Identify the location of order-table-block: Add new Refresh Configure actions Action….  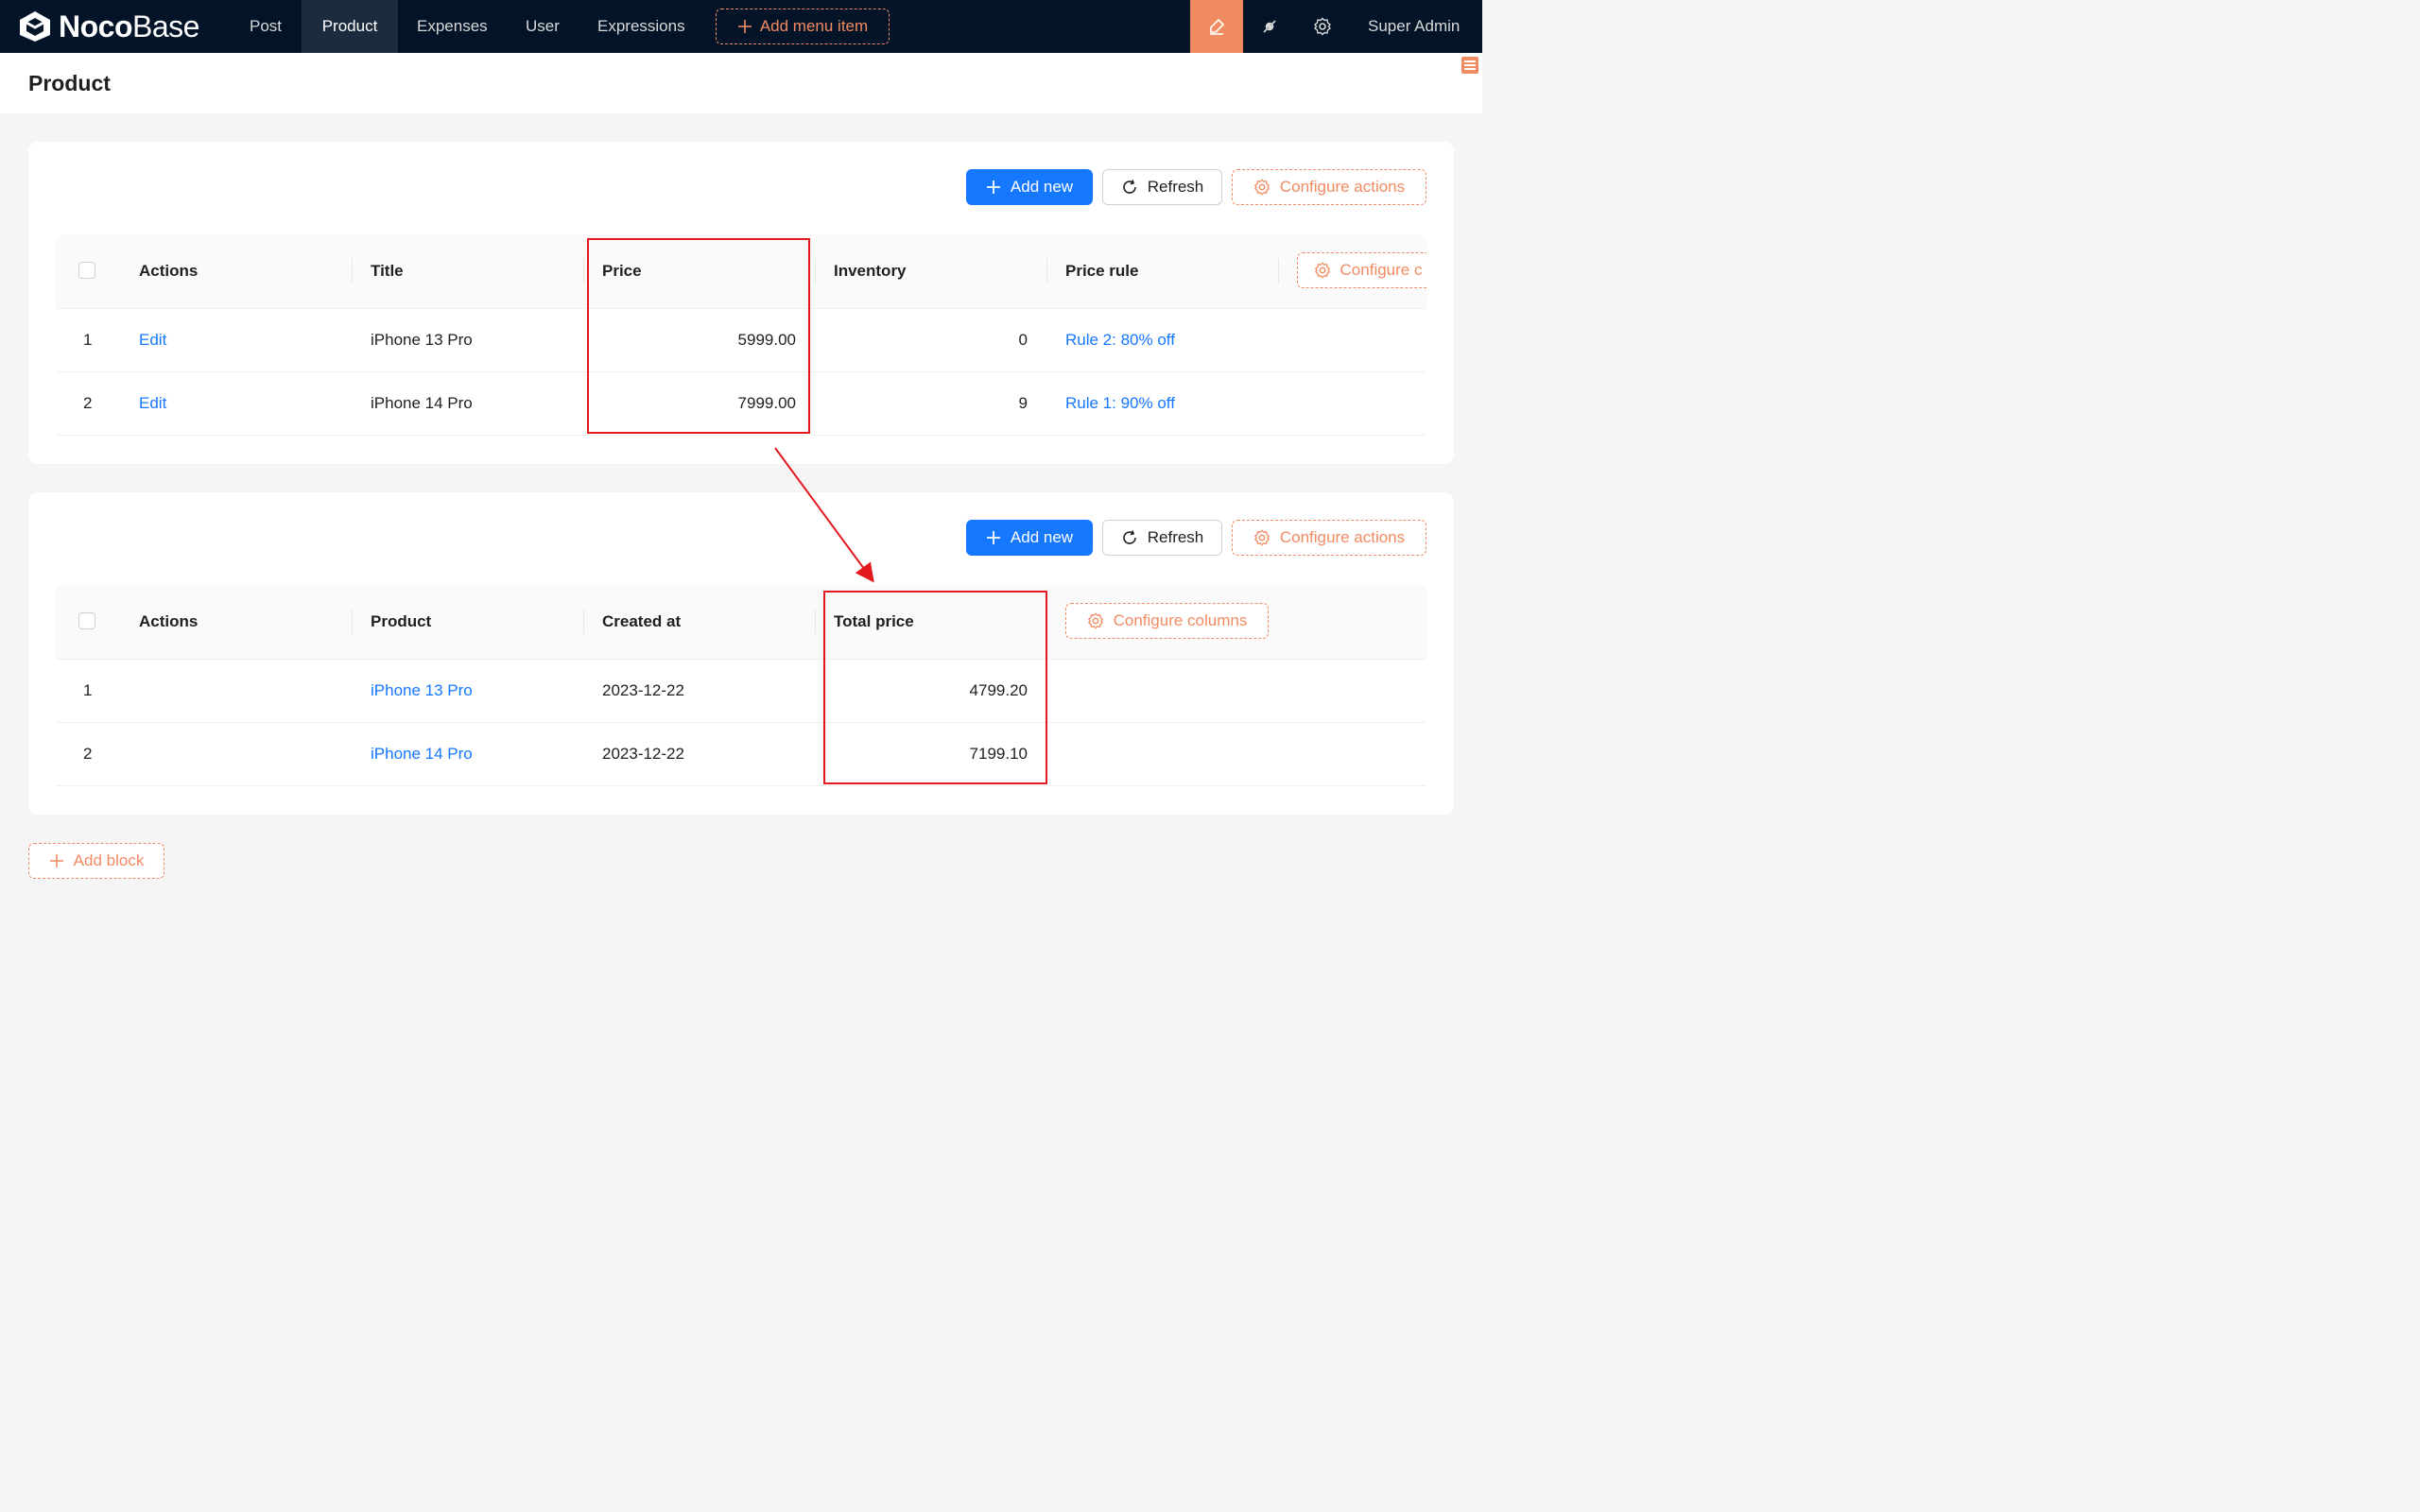
(741, 653).